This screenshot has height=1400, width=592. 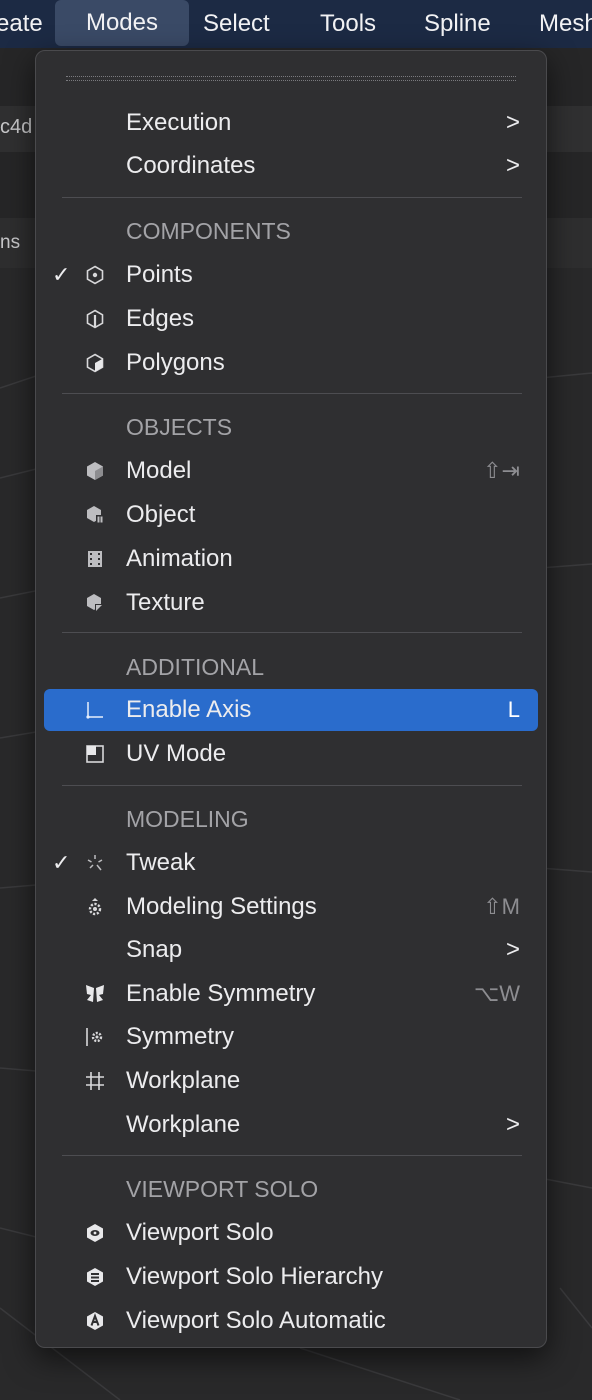 What do you see at coordinates (176, 753) in the screenshot?
I see `menu-item-label: UV Mode` at bounding box center [176, 753].